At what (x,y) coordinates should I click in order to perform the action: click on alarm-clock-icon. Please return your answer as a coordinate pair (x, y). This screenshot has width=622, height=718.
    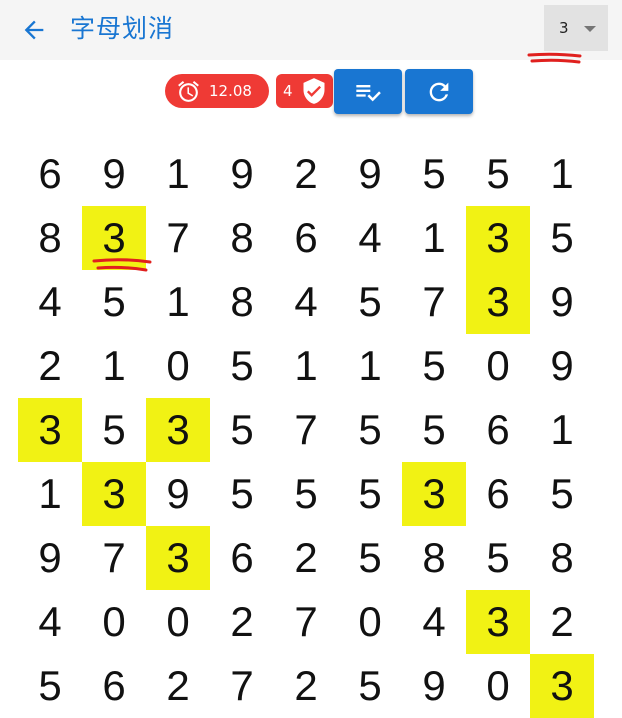
    Looking at the image, I should click on (188, 91).